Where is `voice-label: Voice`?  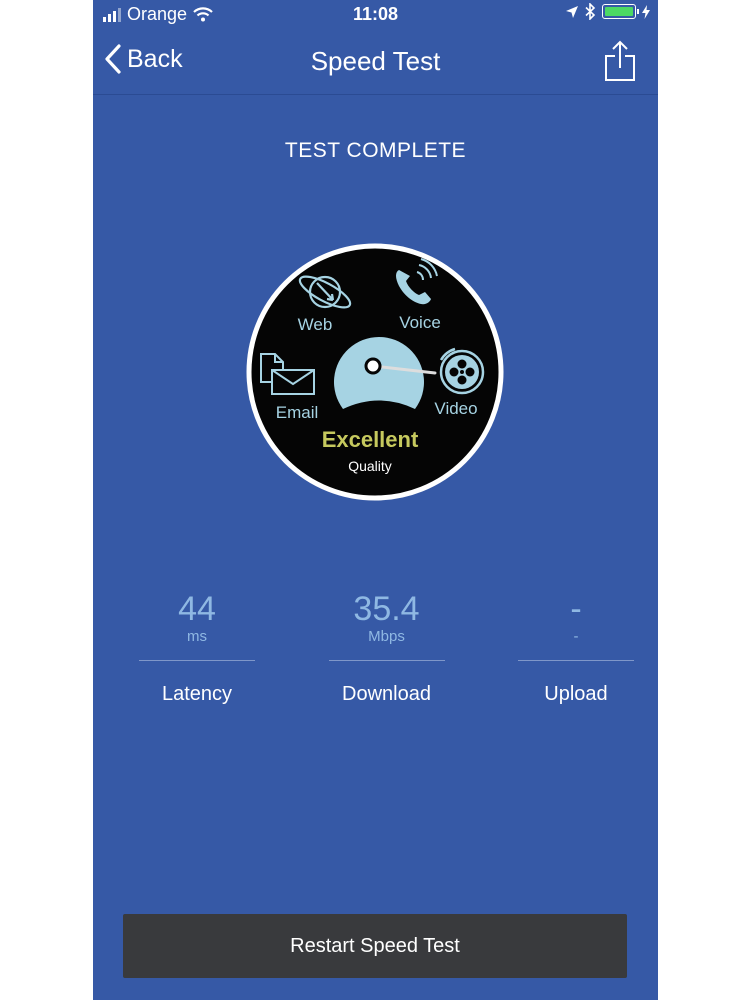 voice-label: Voice is located at coordinates (420, 322).